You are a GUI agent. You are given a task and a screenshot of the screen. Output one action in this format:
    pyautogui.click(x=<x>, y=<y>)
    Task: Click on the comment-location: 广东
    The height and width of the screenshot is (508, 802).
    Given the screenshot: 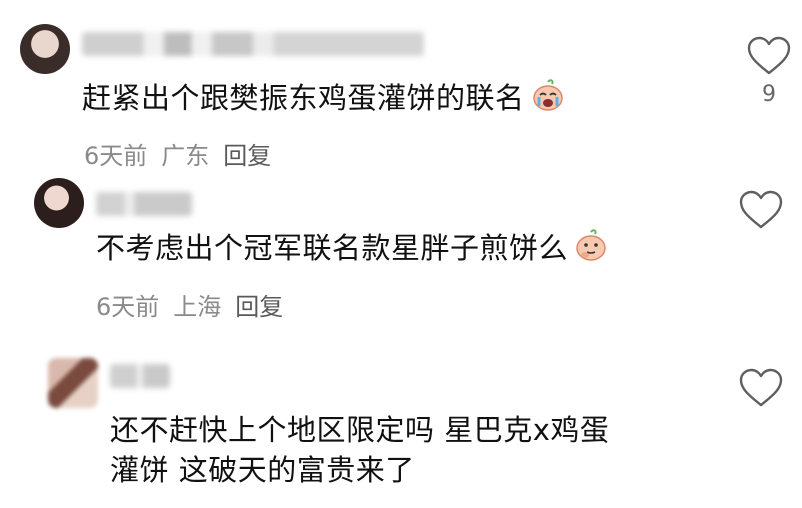 What is the action you would take?
    pyautogui.click(x=185, y=156)
    